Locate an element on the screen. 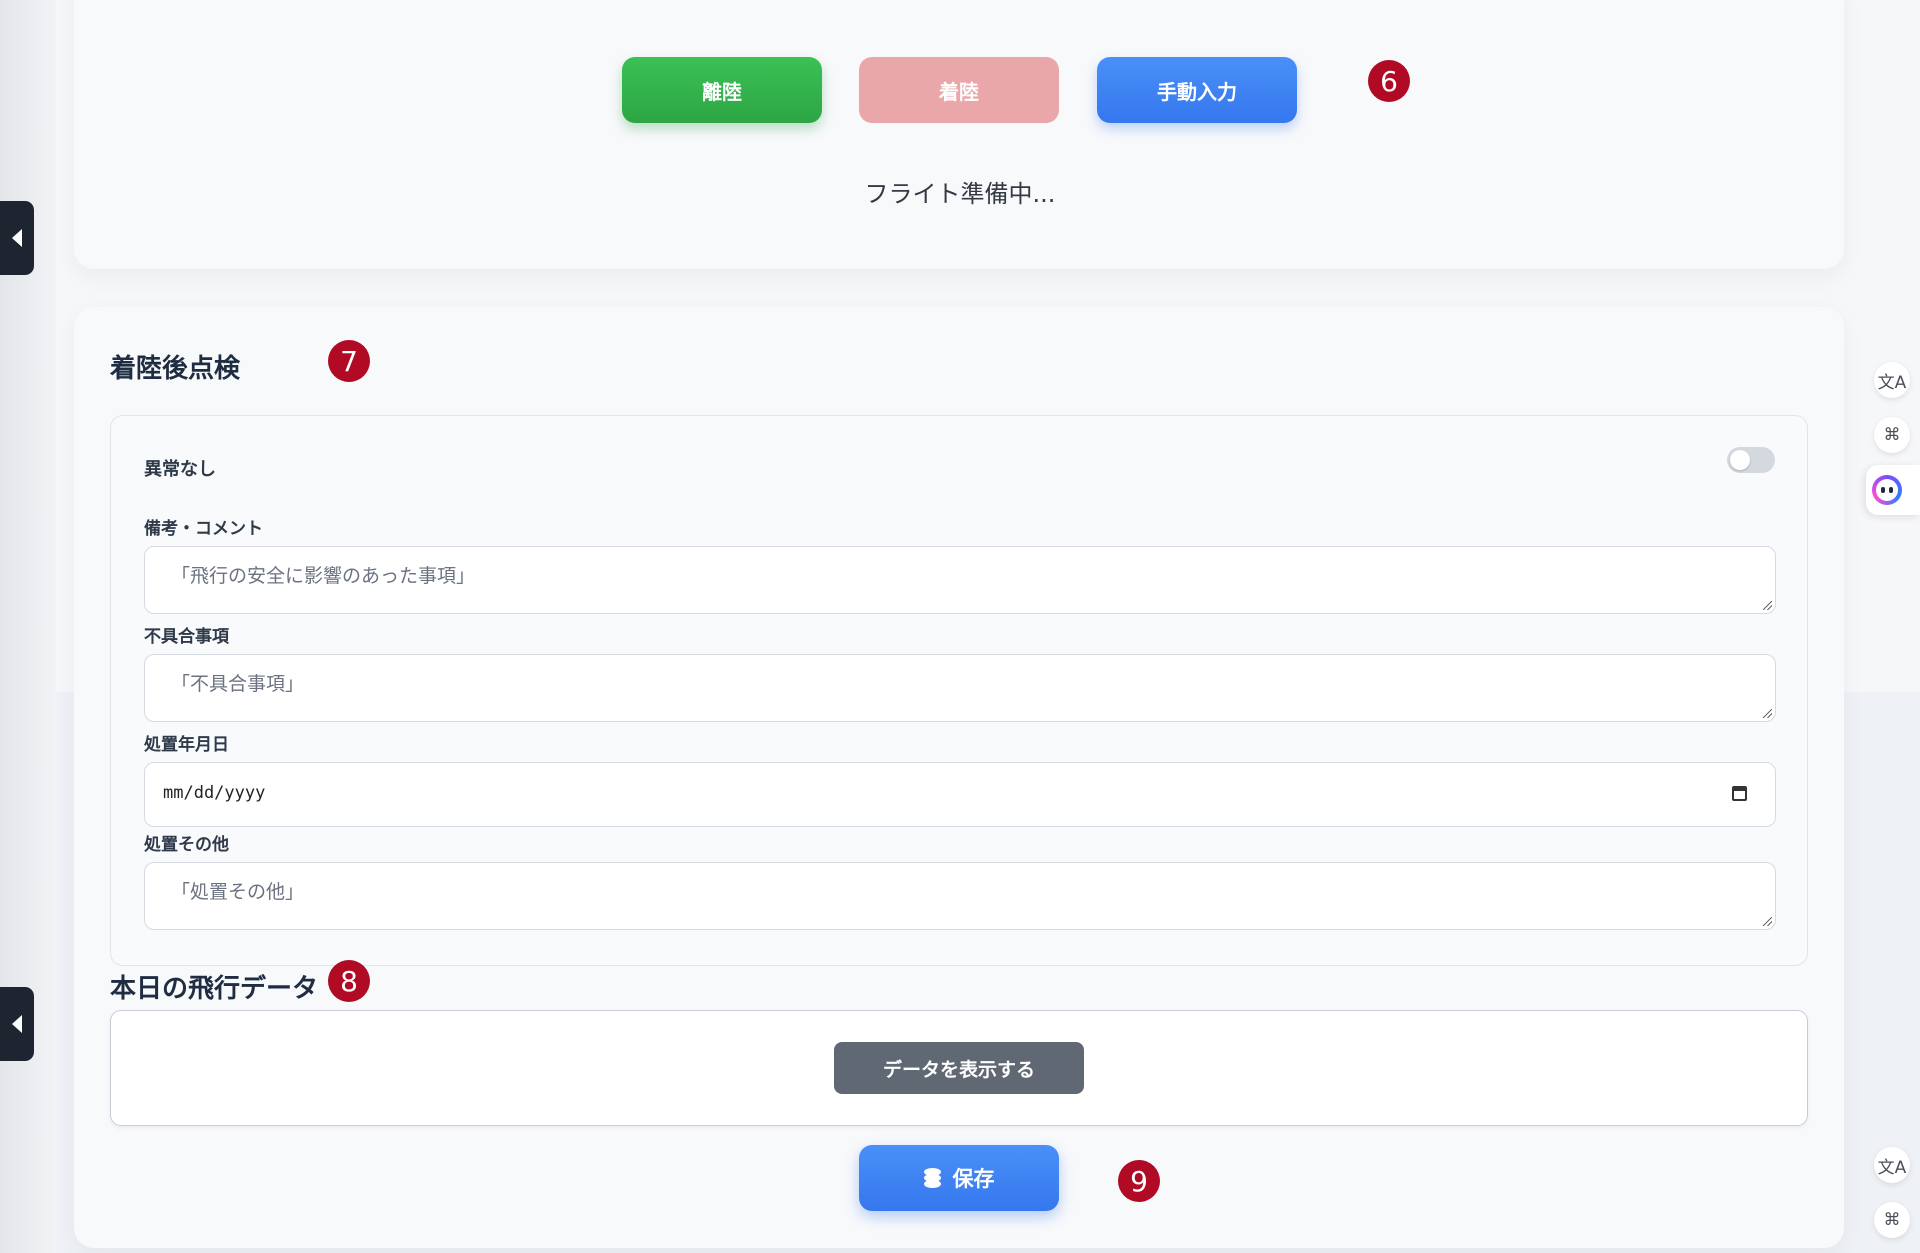 The width and height of the screenshot is (1920, 1253). post-landing-title: 着陸後点検 is located at coordinates (175, 369).